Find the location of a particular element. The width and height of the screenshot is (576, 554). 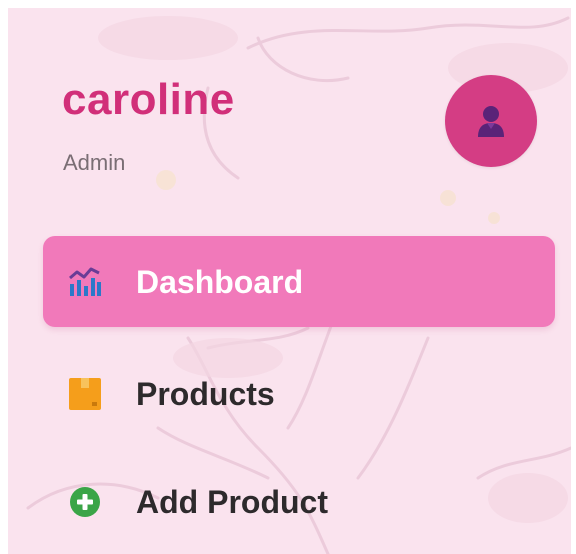

avatar is located at coordinates (491, 121).